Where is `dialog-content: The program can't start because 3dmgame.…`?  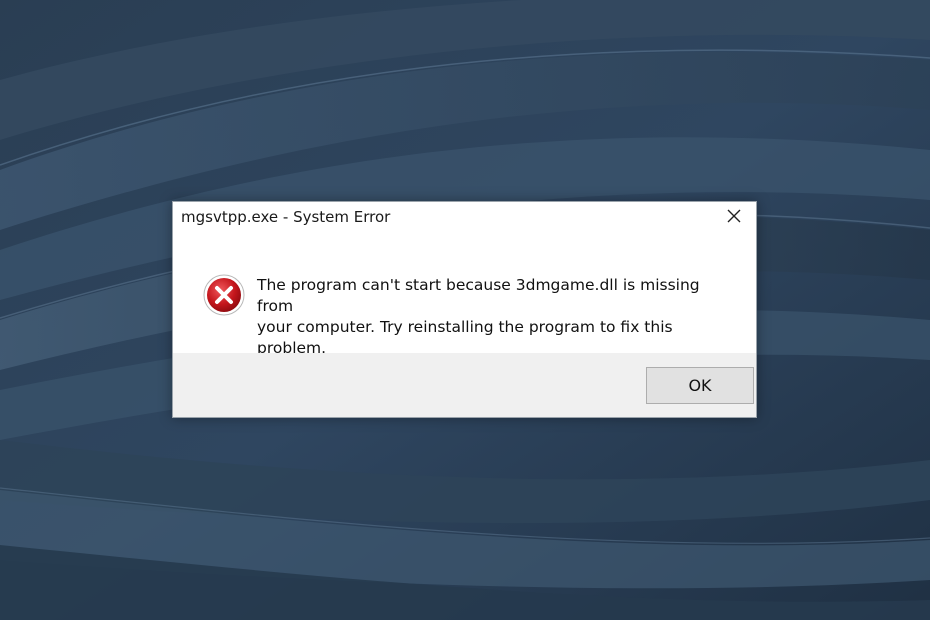 dialog-content: The program can't start because 3dmgame.… is located at coordinates (464, 295).